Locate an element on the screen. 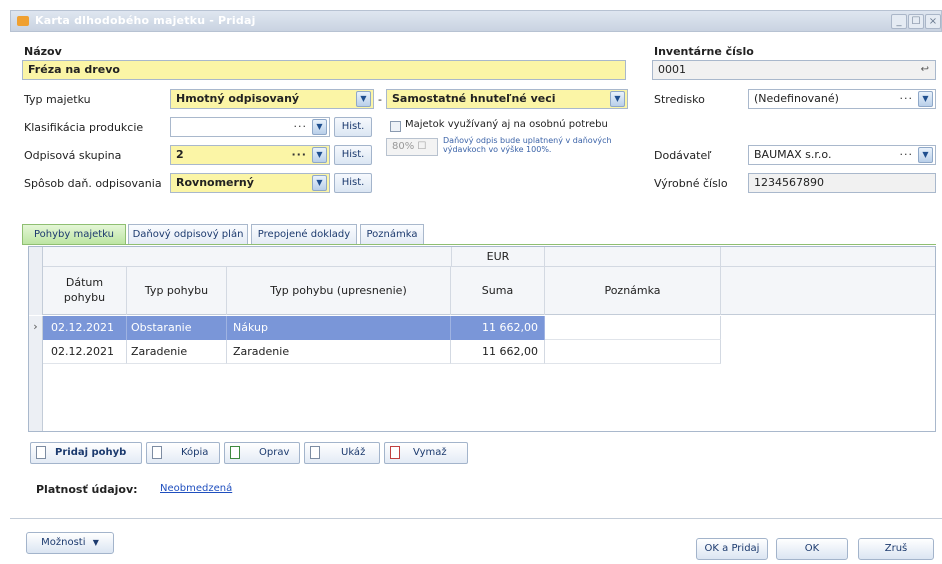 The width and height of the screenshot is (942, 564). ok-button: OK is located at coordinates (812, 549).